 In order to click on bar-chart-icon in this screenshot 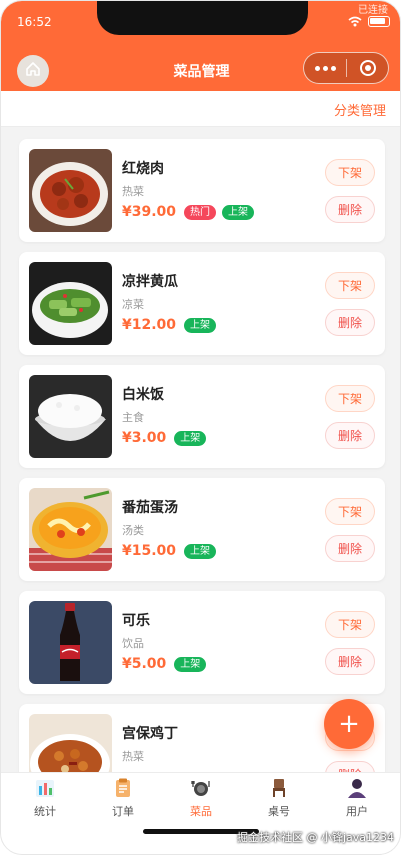, I will do `click(45, 788)`.